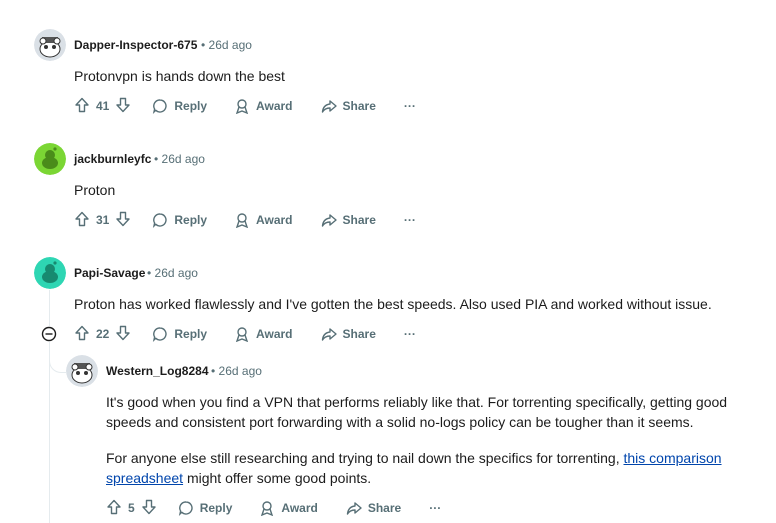 The image size is (776, 523). Describe the element at coordinates (157, 371) in the screenshot. I see `author-name: Western_Log8284` at that location.